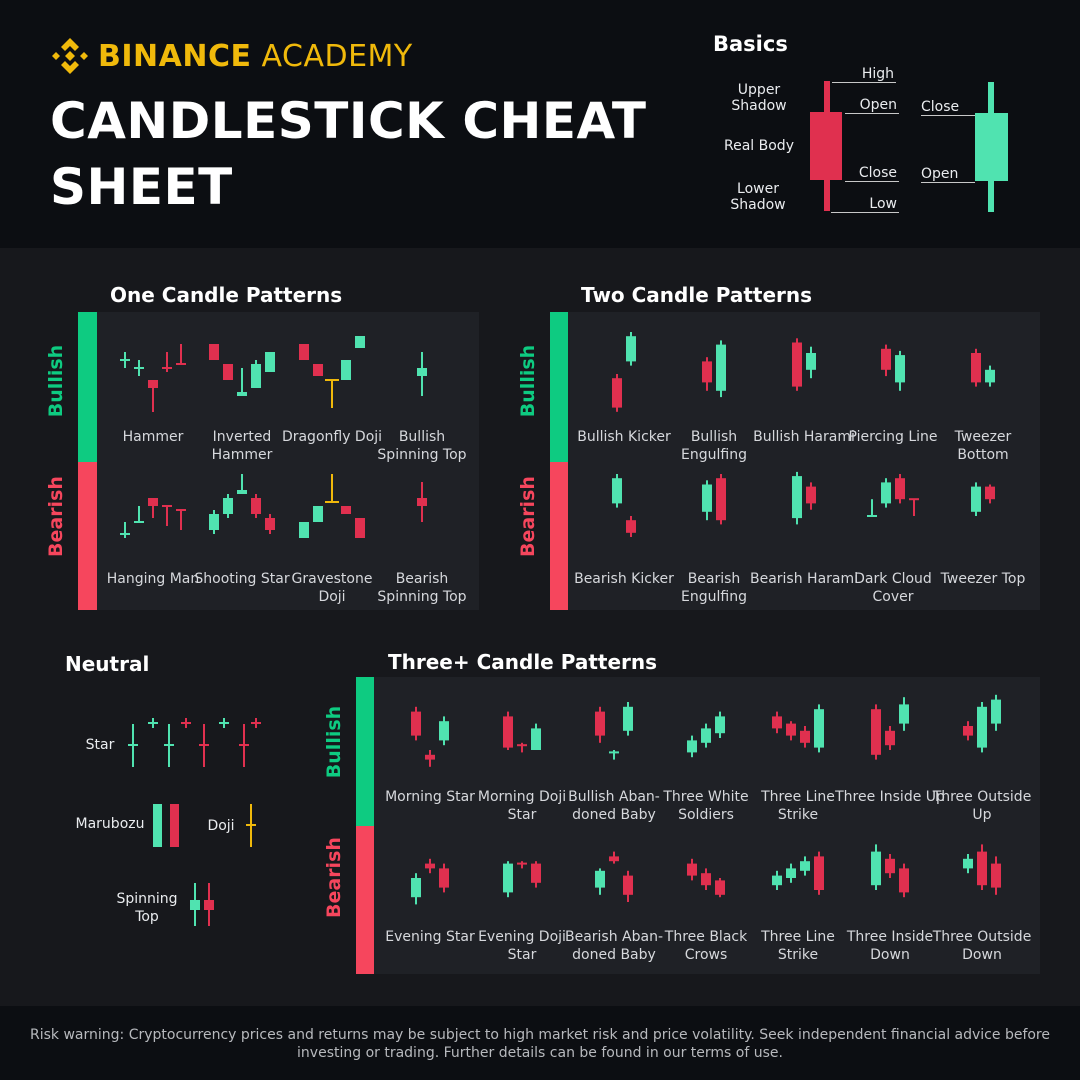 The height and width of the screenshot is (1080, 1080). I want to click on star-candles, so click(194, 742).